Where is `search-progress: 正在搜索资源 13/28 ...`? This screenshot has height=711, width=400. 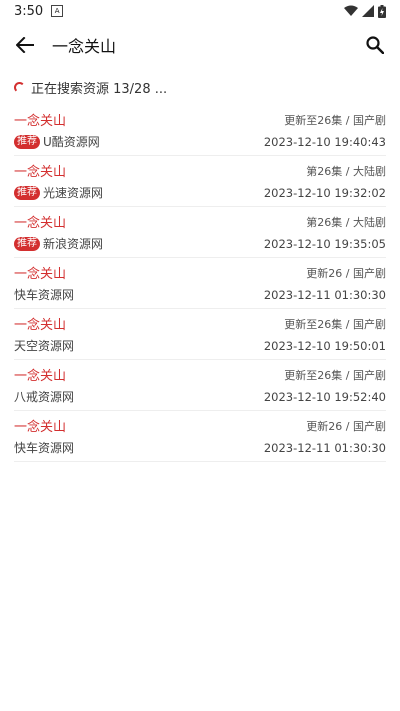 search-progress: 正在搜索资源 13/28 ... is located at coordinates (200, 86).